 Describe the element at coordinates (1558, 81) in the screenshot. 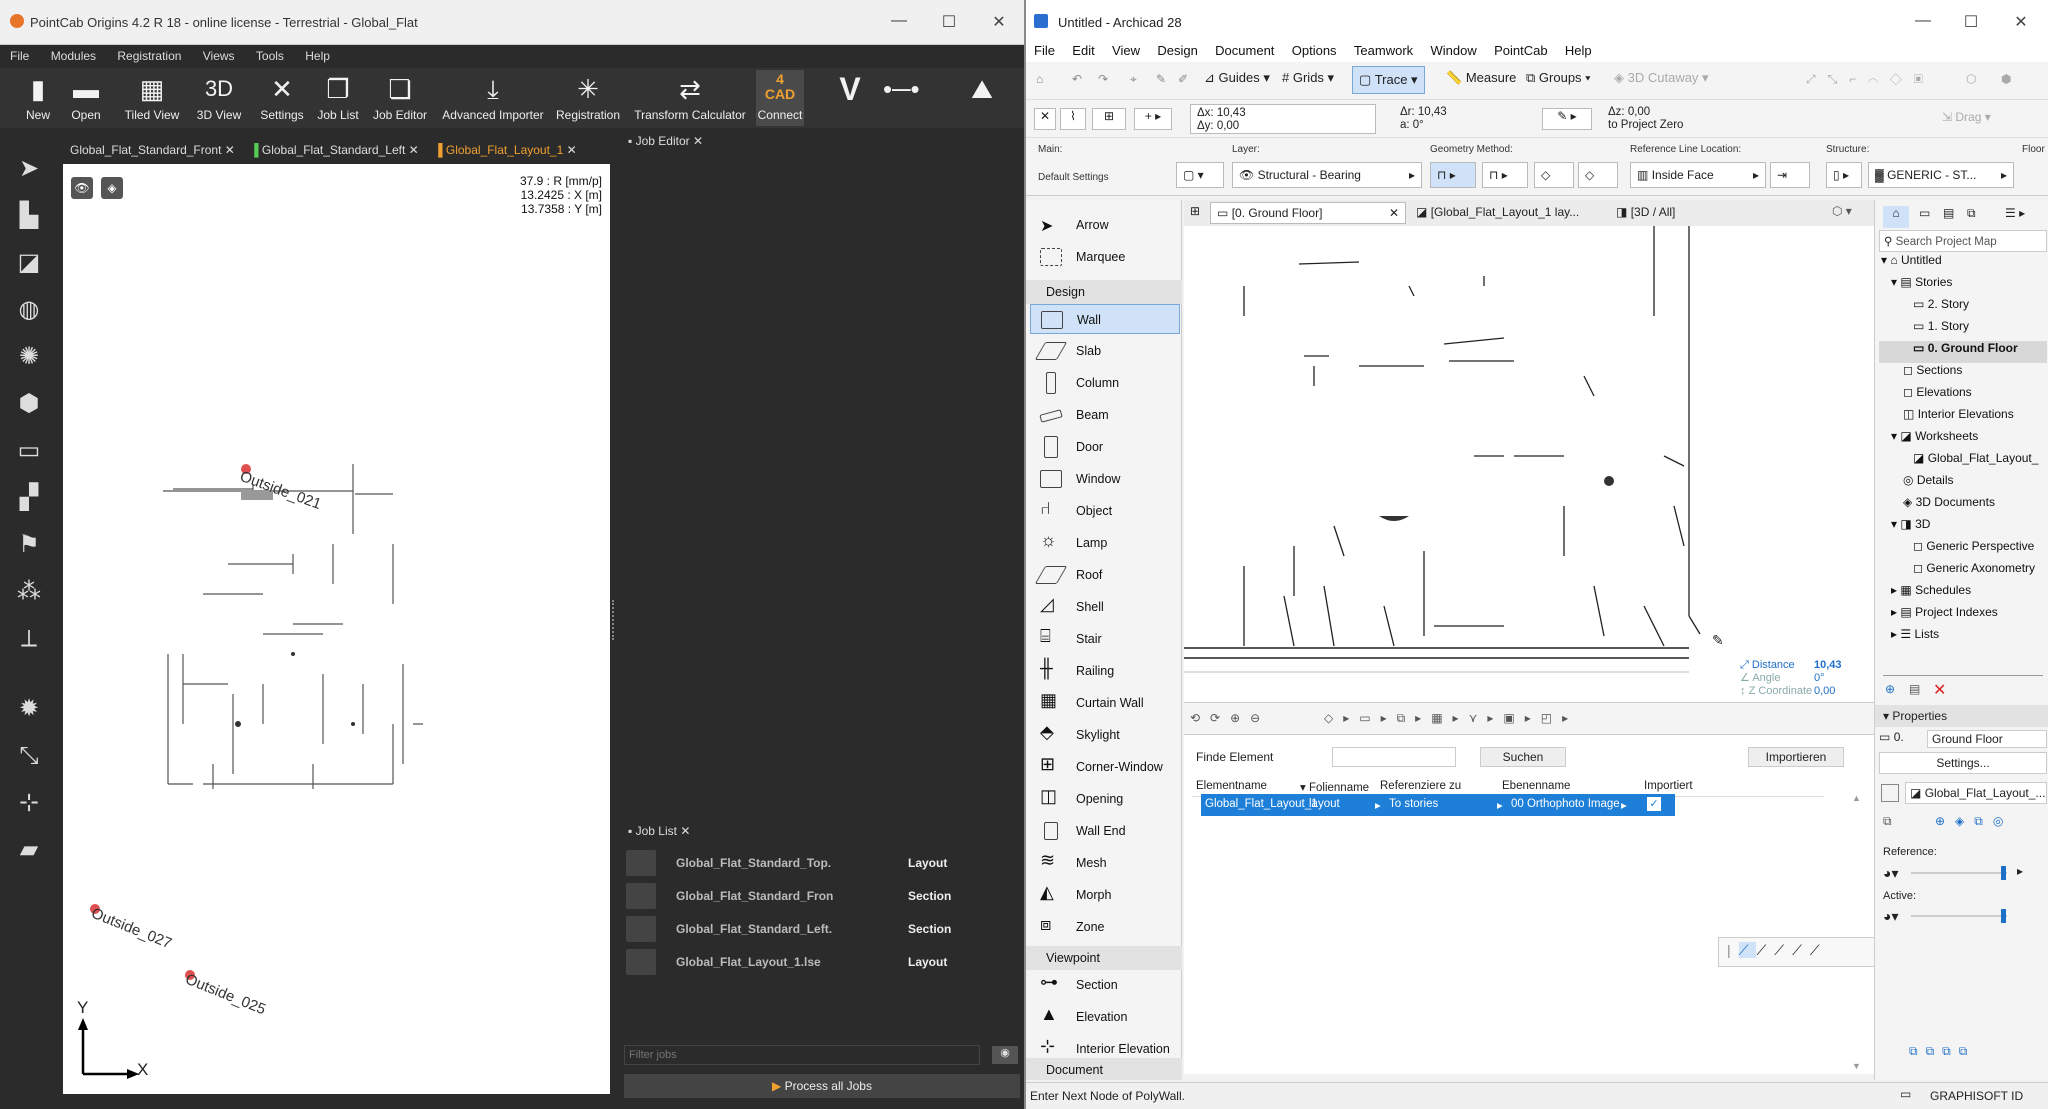

I see `groups-button: ⧉ Groups ▾` at that location.